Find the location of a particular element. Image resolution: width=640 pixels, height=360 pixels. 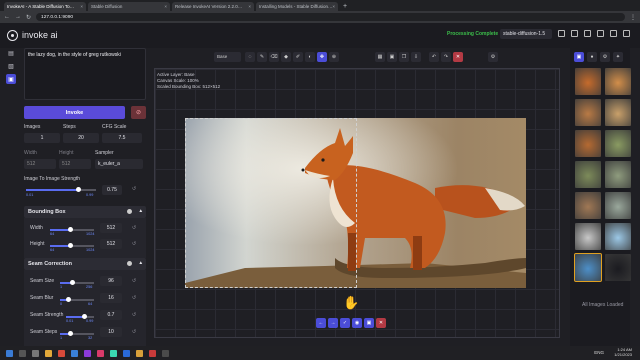

bbox-height-input: 512 is located at coordinates (111, 244).